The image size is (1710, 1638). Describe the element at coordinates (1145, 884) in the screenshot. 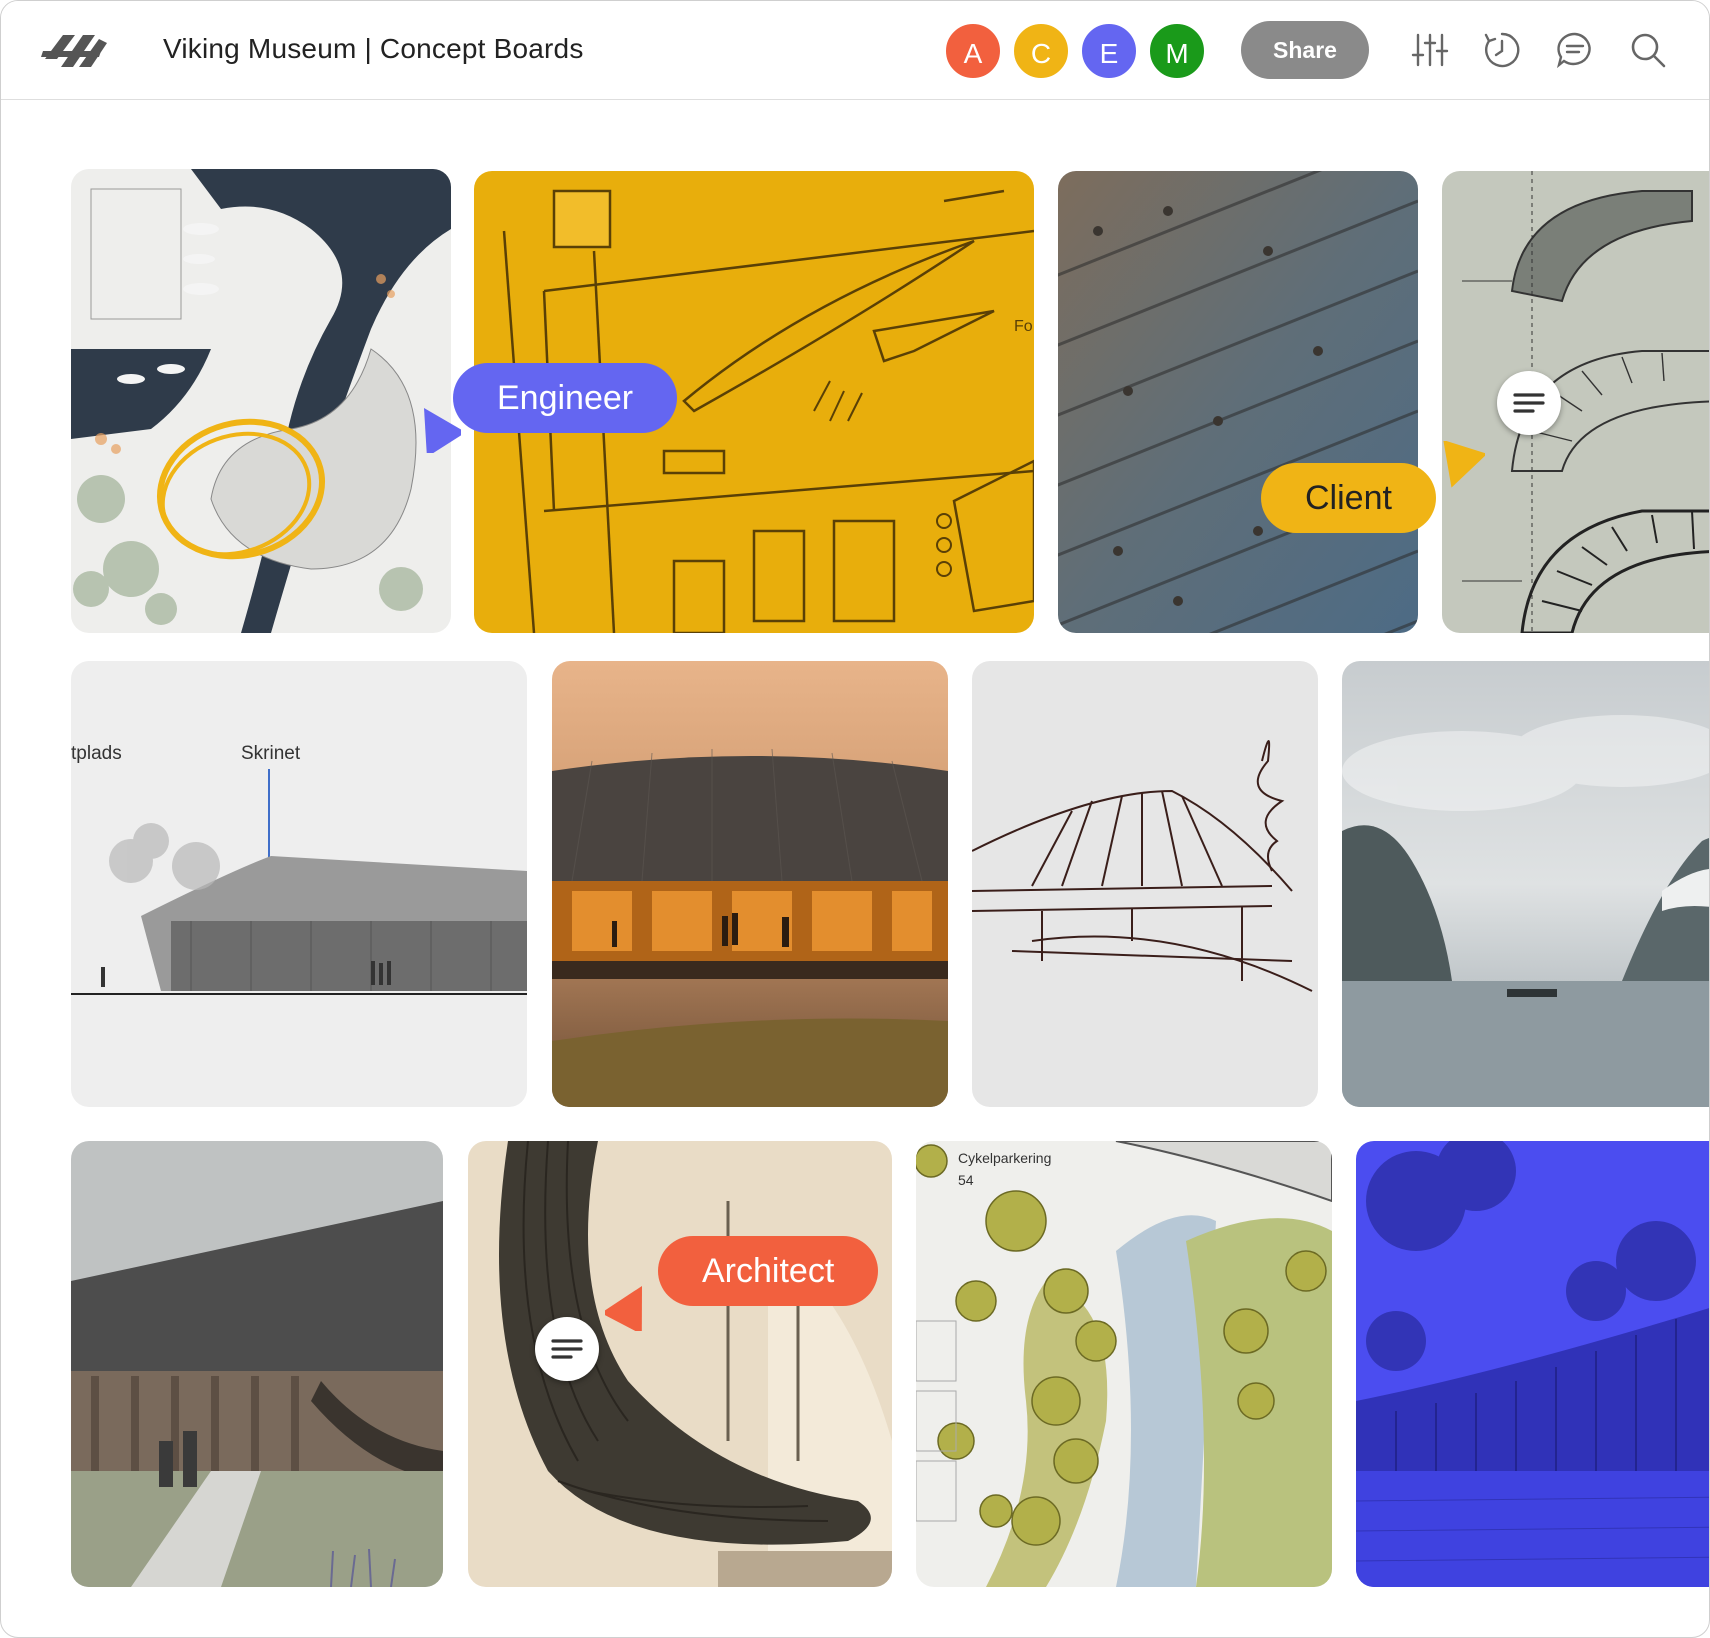

I see `image-pen-sketch` at that location.